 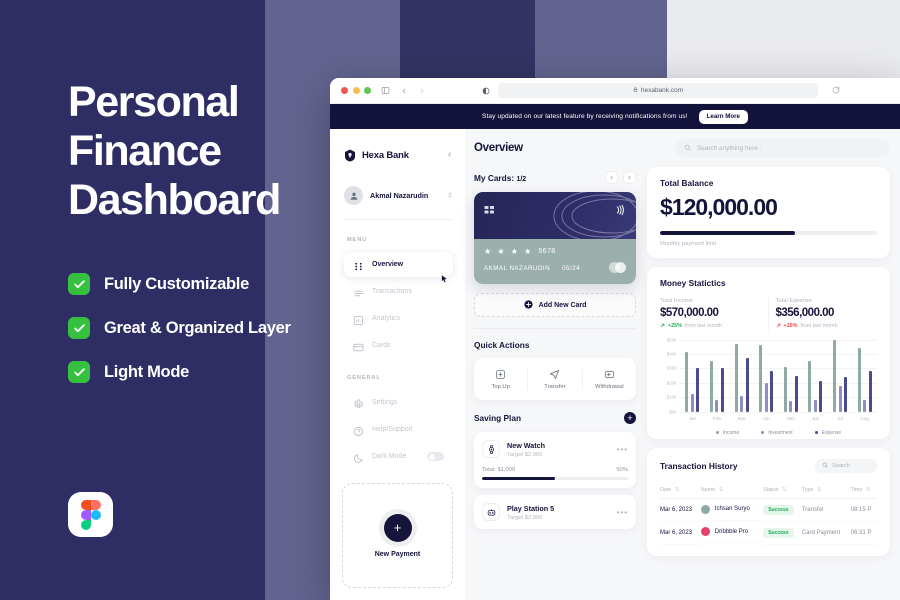 I want to click on learn-more-button: Learn More, so click(x=723, y=116).